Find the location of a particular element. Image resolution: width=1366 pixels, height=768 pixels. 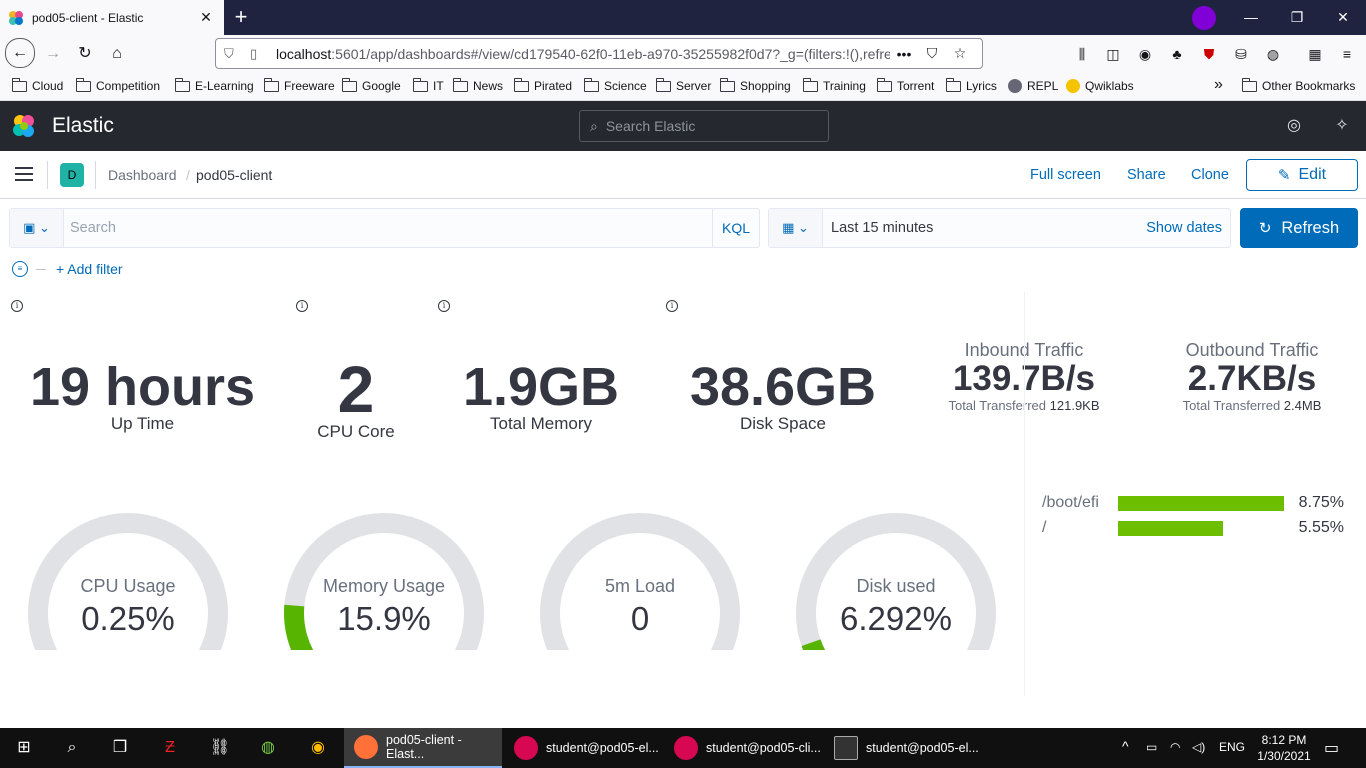

bookmarks-overflow-icon: » is located at coordinates (1218, 85).